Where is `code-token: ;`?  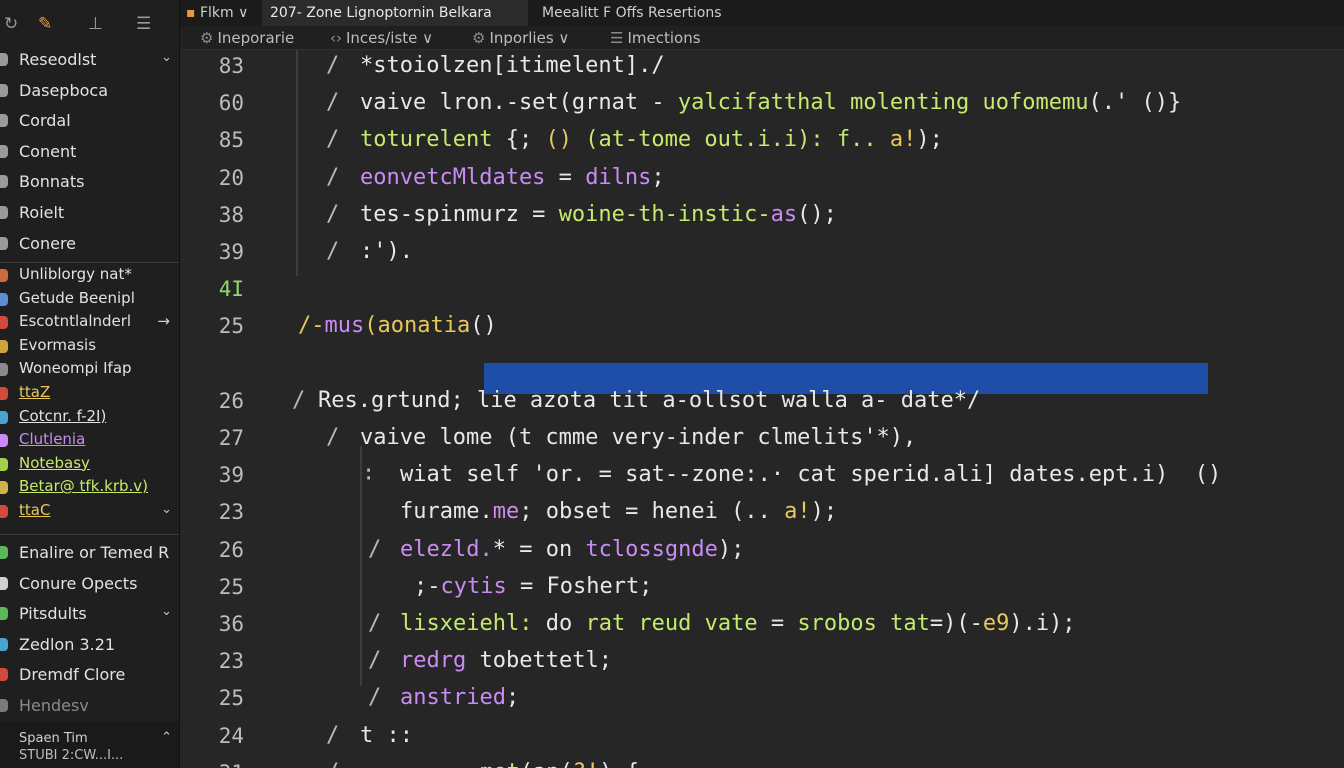 code-token: ; is located at coordinates (512, 698).